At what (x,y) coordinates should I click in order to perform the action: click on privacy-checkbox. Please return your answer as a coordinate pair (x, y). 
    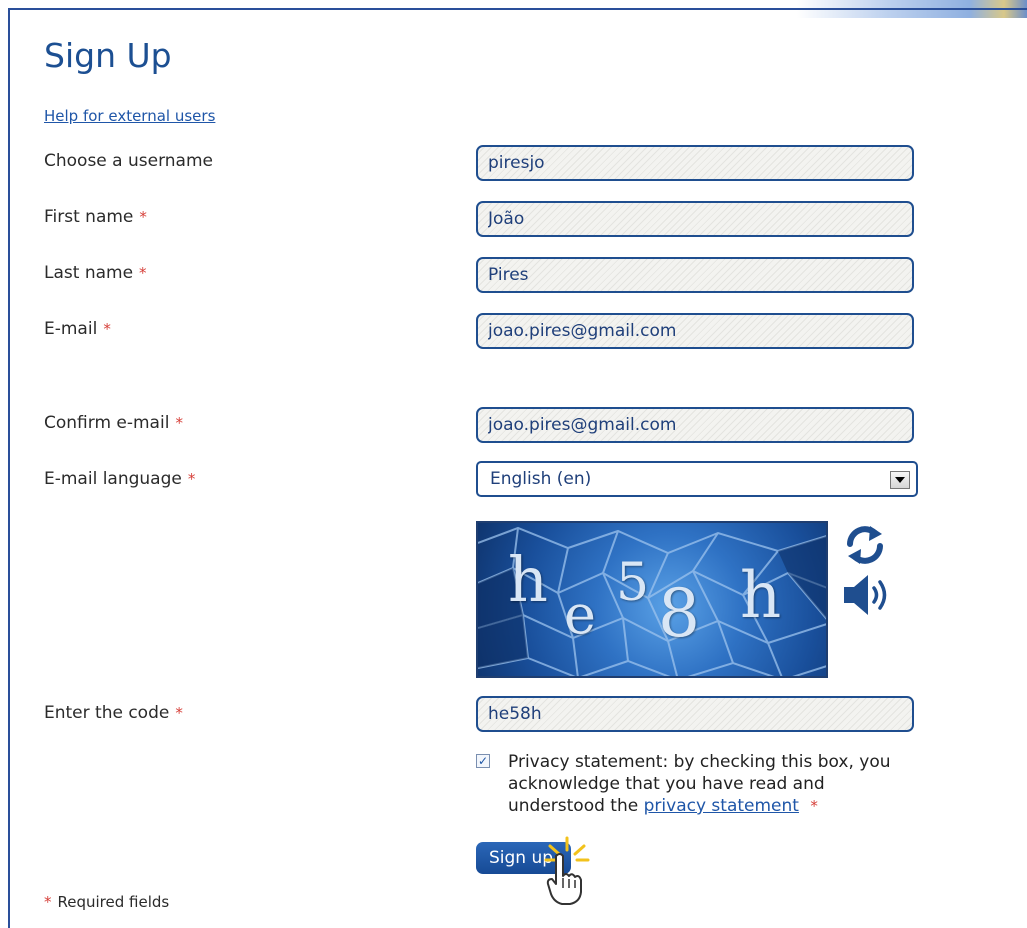
    Looking at the image, I should click on (483, 761).